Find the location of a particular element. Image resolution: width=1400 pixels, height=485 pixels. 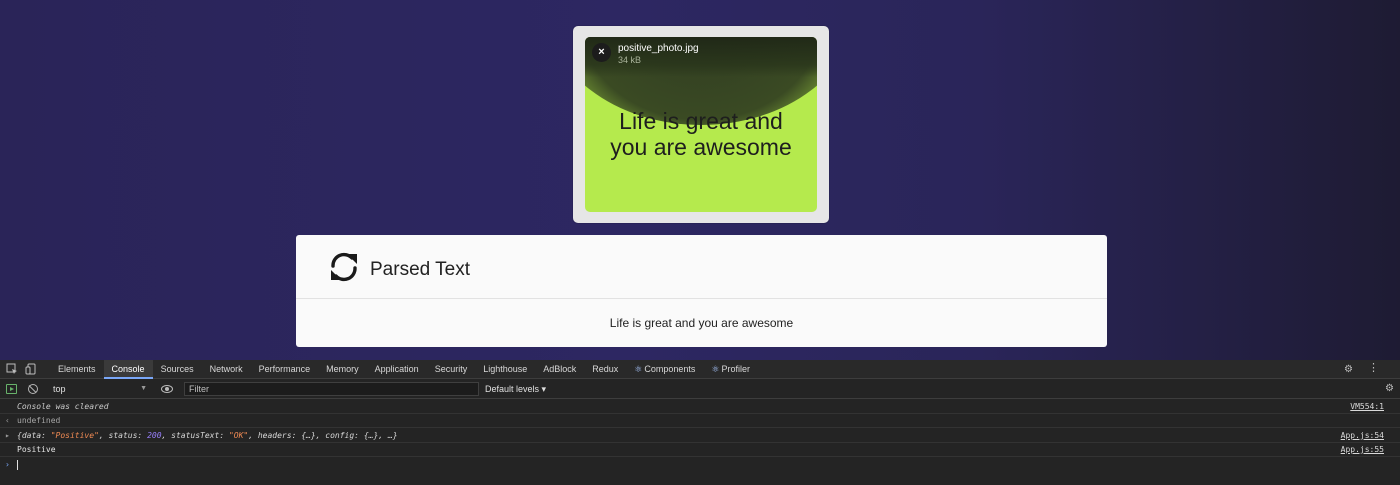

more-options-icon: ⋮ is located at coordinates (1373, 368).